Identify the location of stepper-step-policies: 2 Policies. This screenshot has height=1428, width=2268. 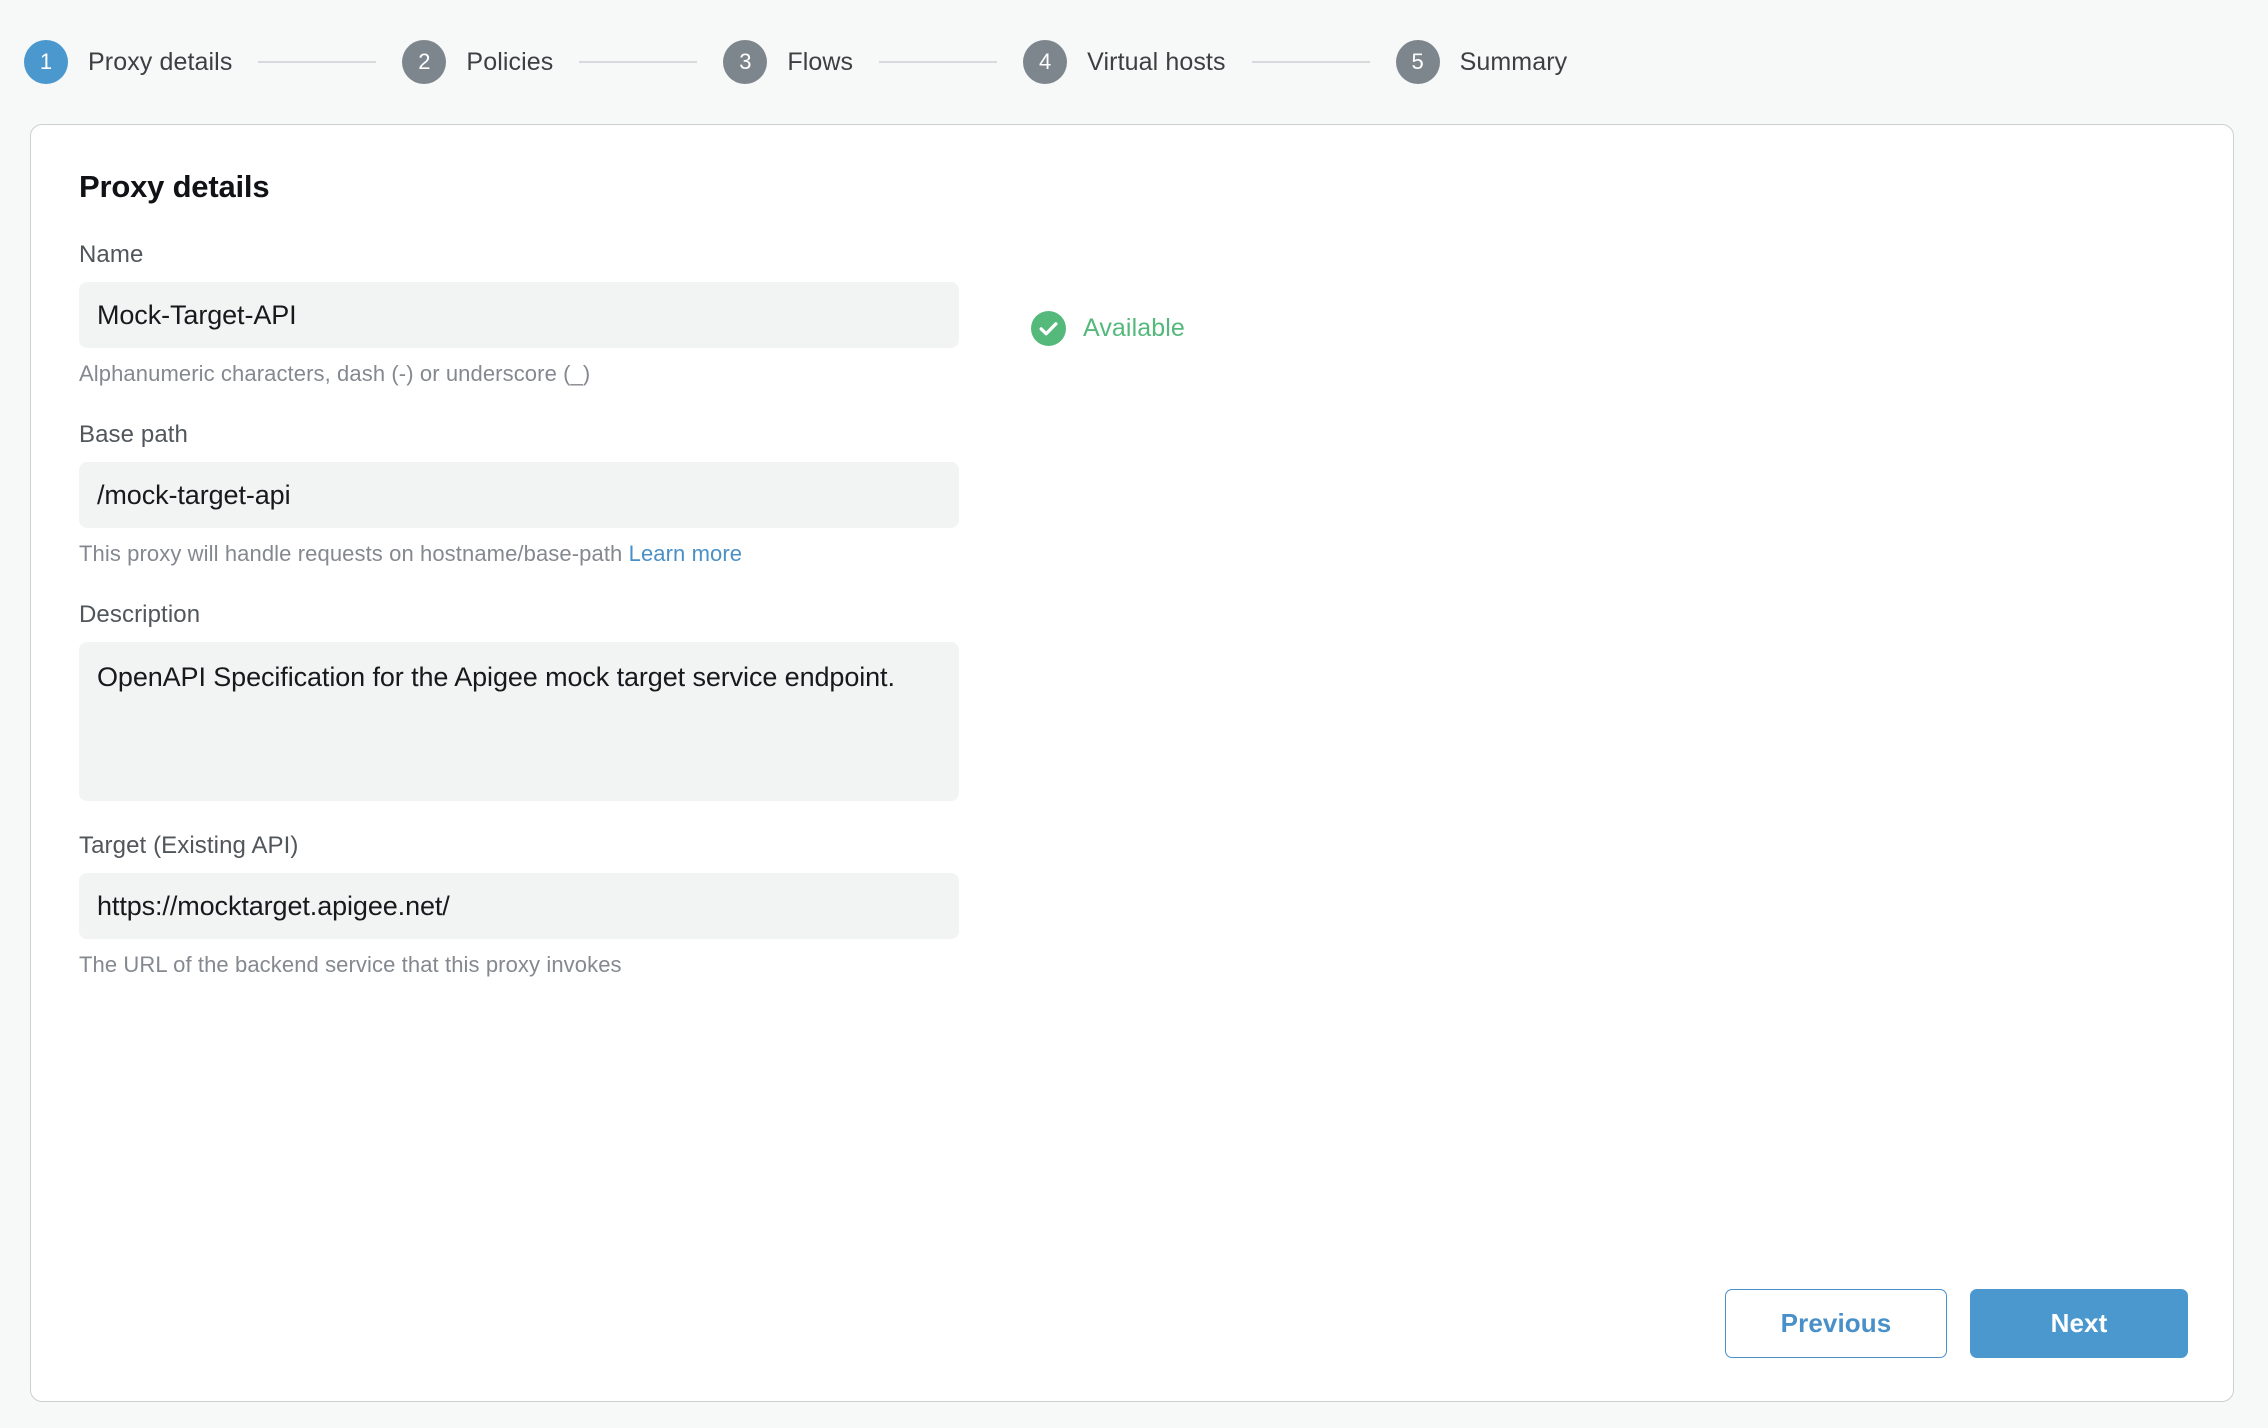
(477, 62).